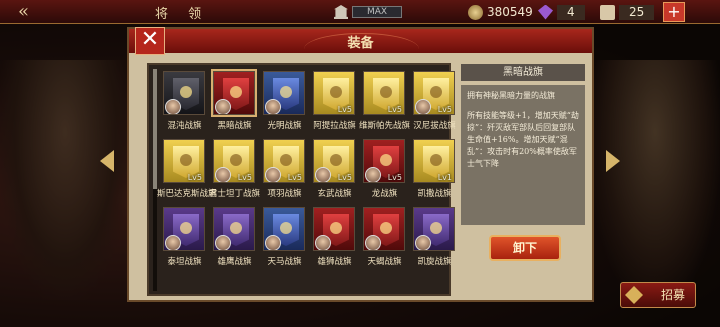  What do you see at coordinates (234, 262) in the screenshot?
I see `banner-name: 雄鹰战旗` at bounding box center [234, 262].